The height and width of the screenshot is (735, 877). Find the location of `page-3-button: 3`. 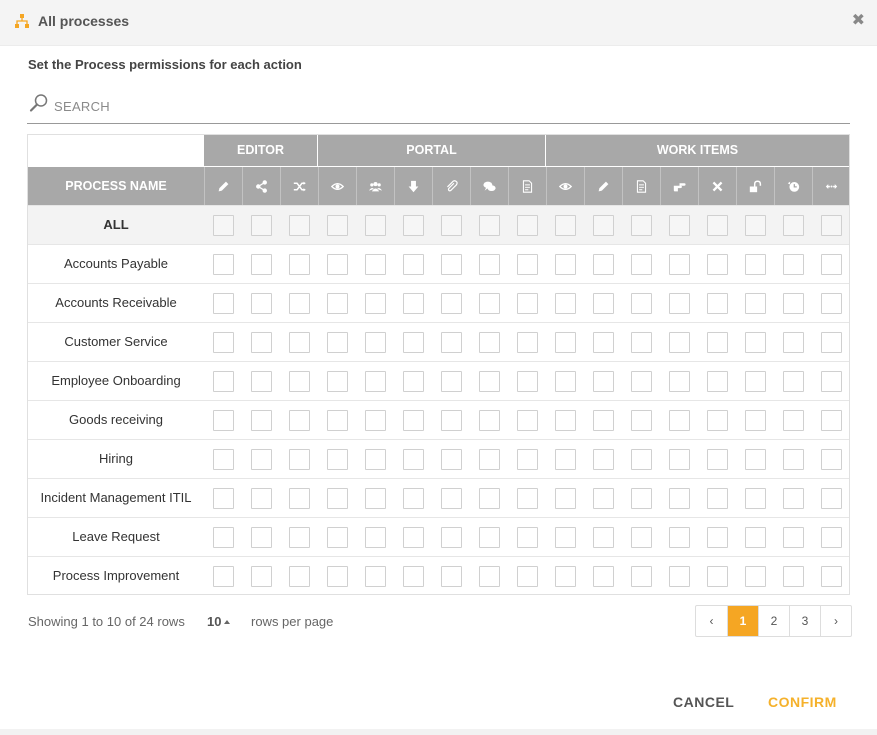

page-3-button: 3 is located at coordinates (804, 621).